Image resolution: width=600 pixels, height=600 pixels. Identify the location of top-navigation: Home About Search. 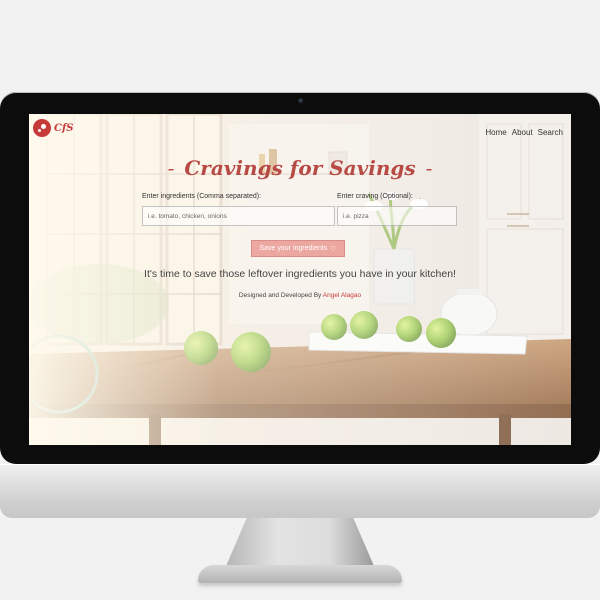
(524, 132).